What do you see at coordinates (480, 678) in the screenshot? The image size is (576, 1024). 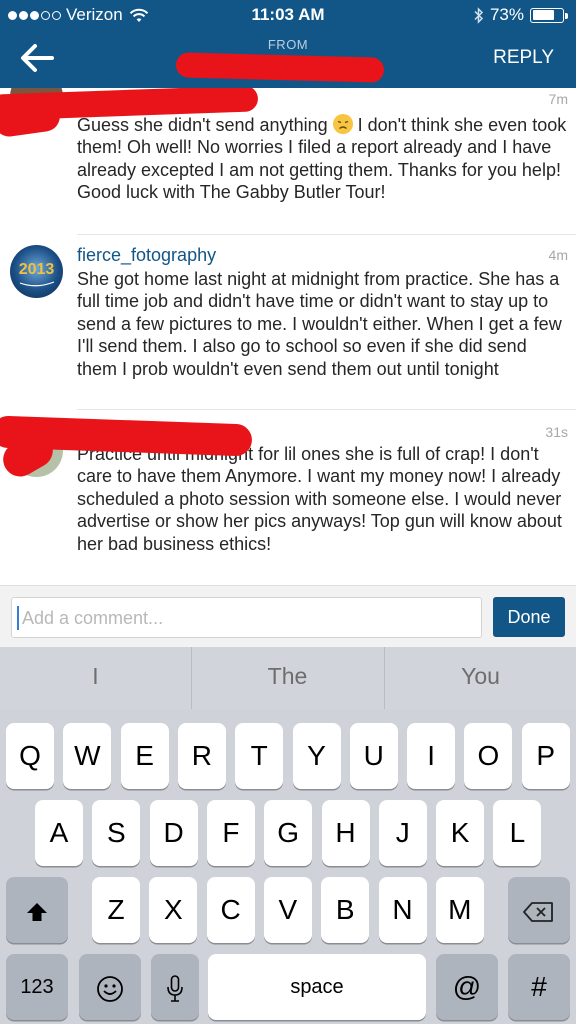 I see `suggestion-3: You` at bounding box center [480, 678].